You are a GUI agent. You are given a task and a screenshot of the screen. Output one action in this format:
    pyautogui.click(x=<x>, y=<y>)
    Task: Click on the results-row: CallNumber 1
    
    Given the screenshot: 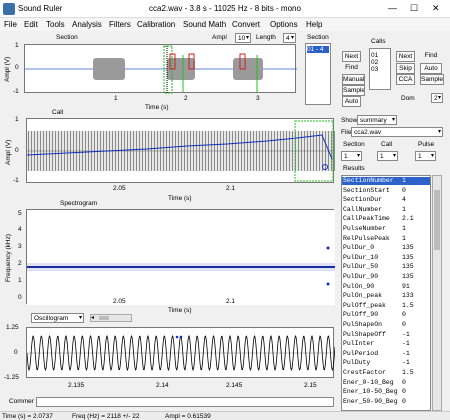 What is the action you would take?
    pyautogui.click(x=386, y=210)
    